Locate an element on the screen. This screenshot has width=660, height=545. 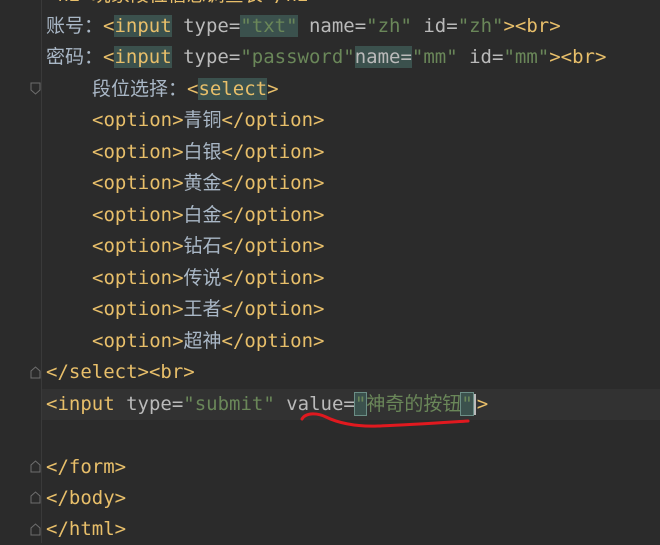
code-line-form-close: </form> is located at coordinates (86, 467).